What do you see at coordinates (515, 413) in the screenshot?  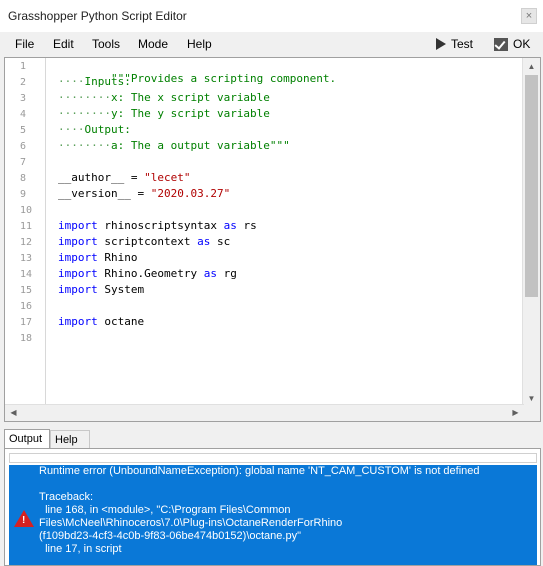 I see `scroll-right-icon: ▶` at bounding box center [515, 413].